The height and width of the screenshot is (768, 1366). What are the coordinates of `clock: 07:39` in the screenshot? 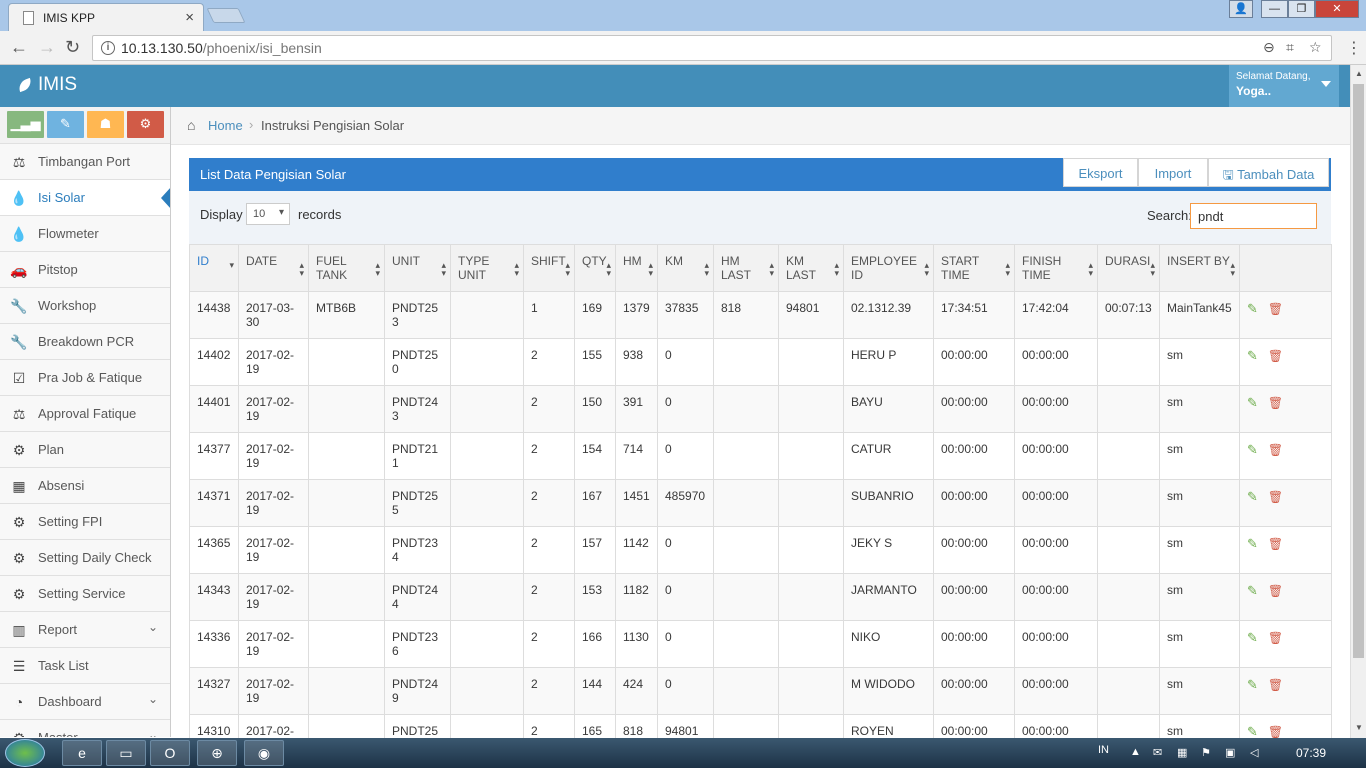 It's located at (1311, 753).